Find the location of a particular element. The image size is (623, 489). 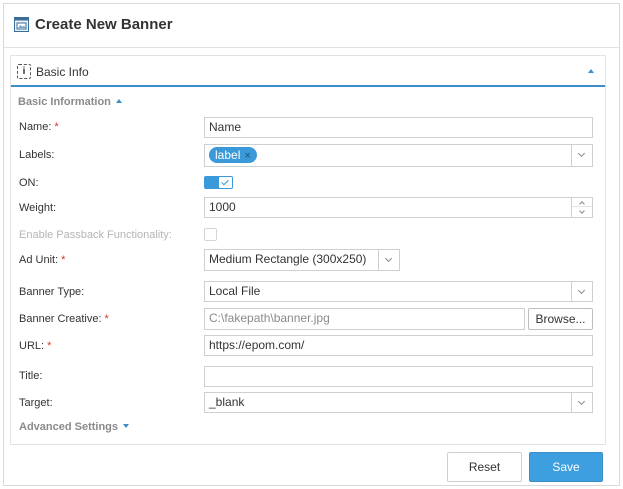

on-label: ON: is located at coordinates (29, 183).